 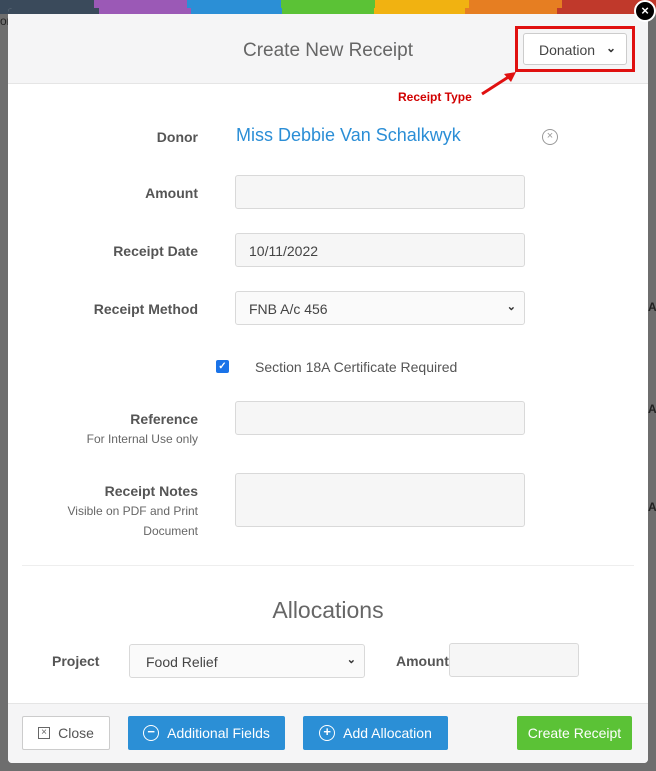 I want to click on allocations-title: Allocations, so click(x=328, y=610).